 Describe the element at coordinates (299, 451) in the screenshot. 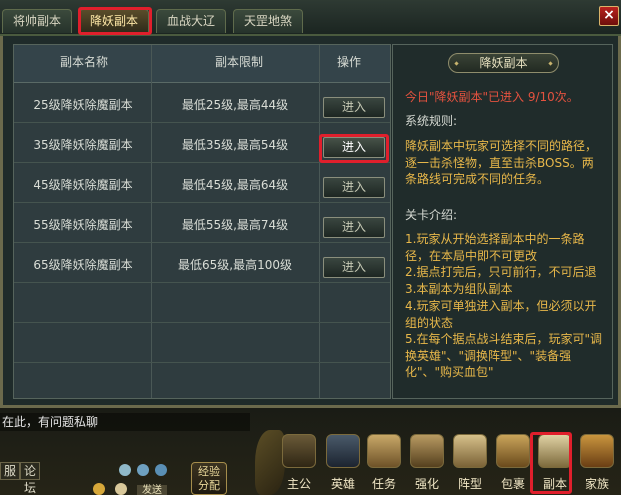

I see `lord-icon` at that location.